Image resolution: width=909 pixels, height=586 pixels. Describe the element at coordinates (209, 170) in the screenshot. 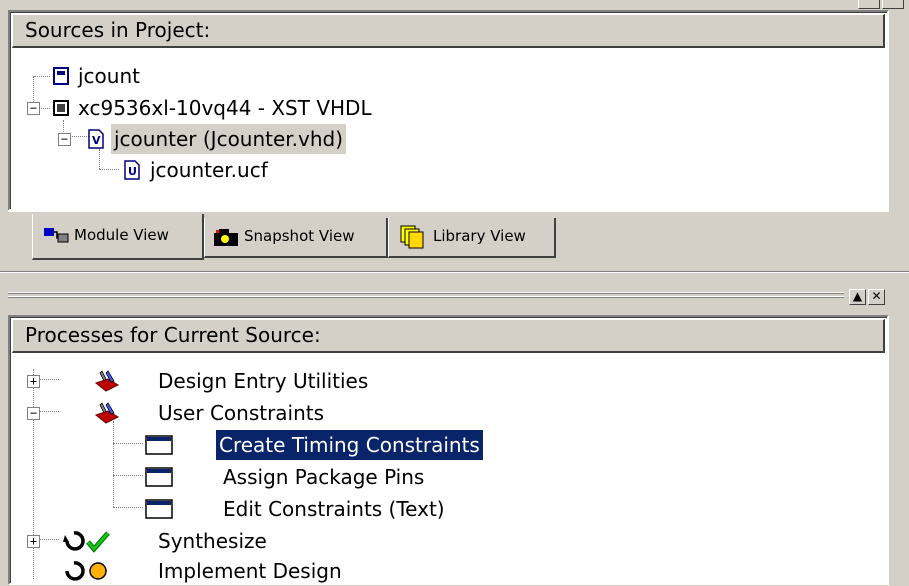

I see `tree-item-label: jcounter.ucf` at that location.